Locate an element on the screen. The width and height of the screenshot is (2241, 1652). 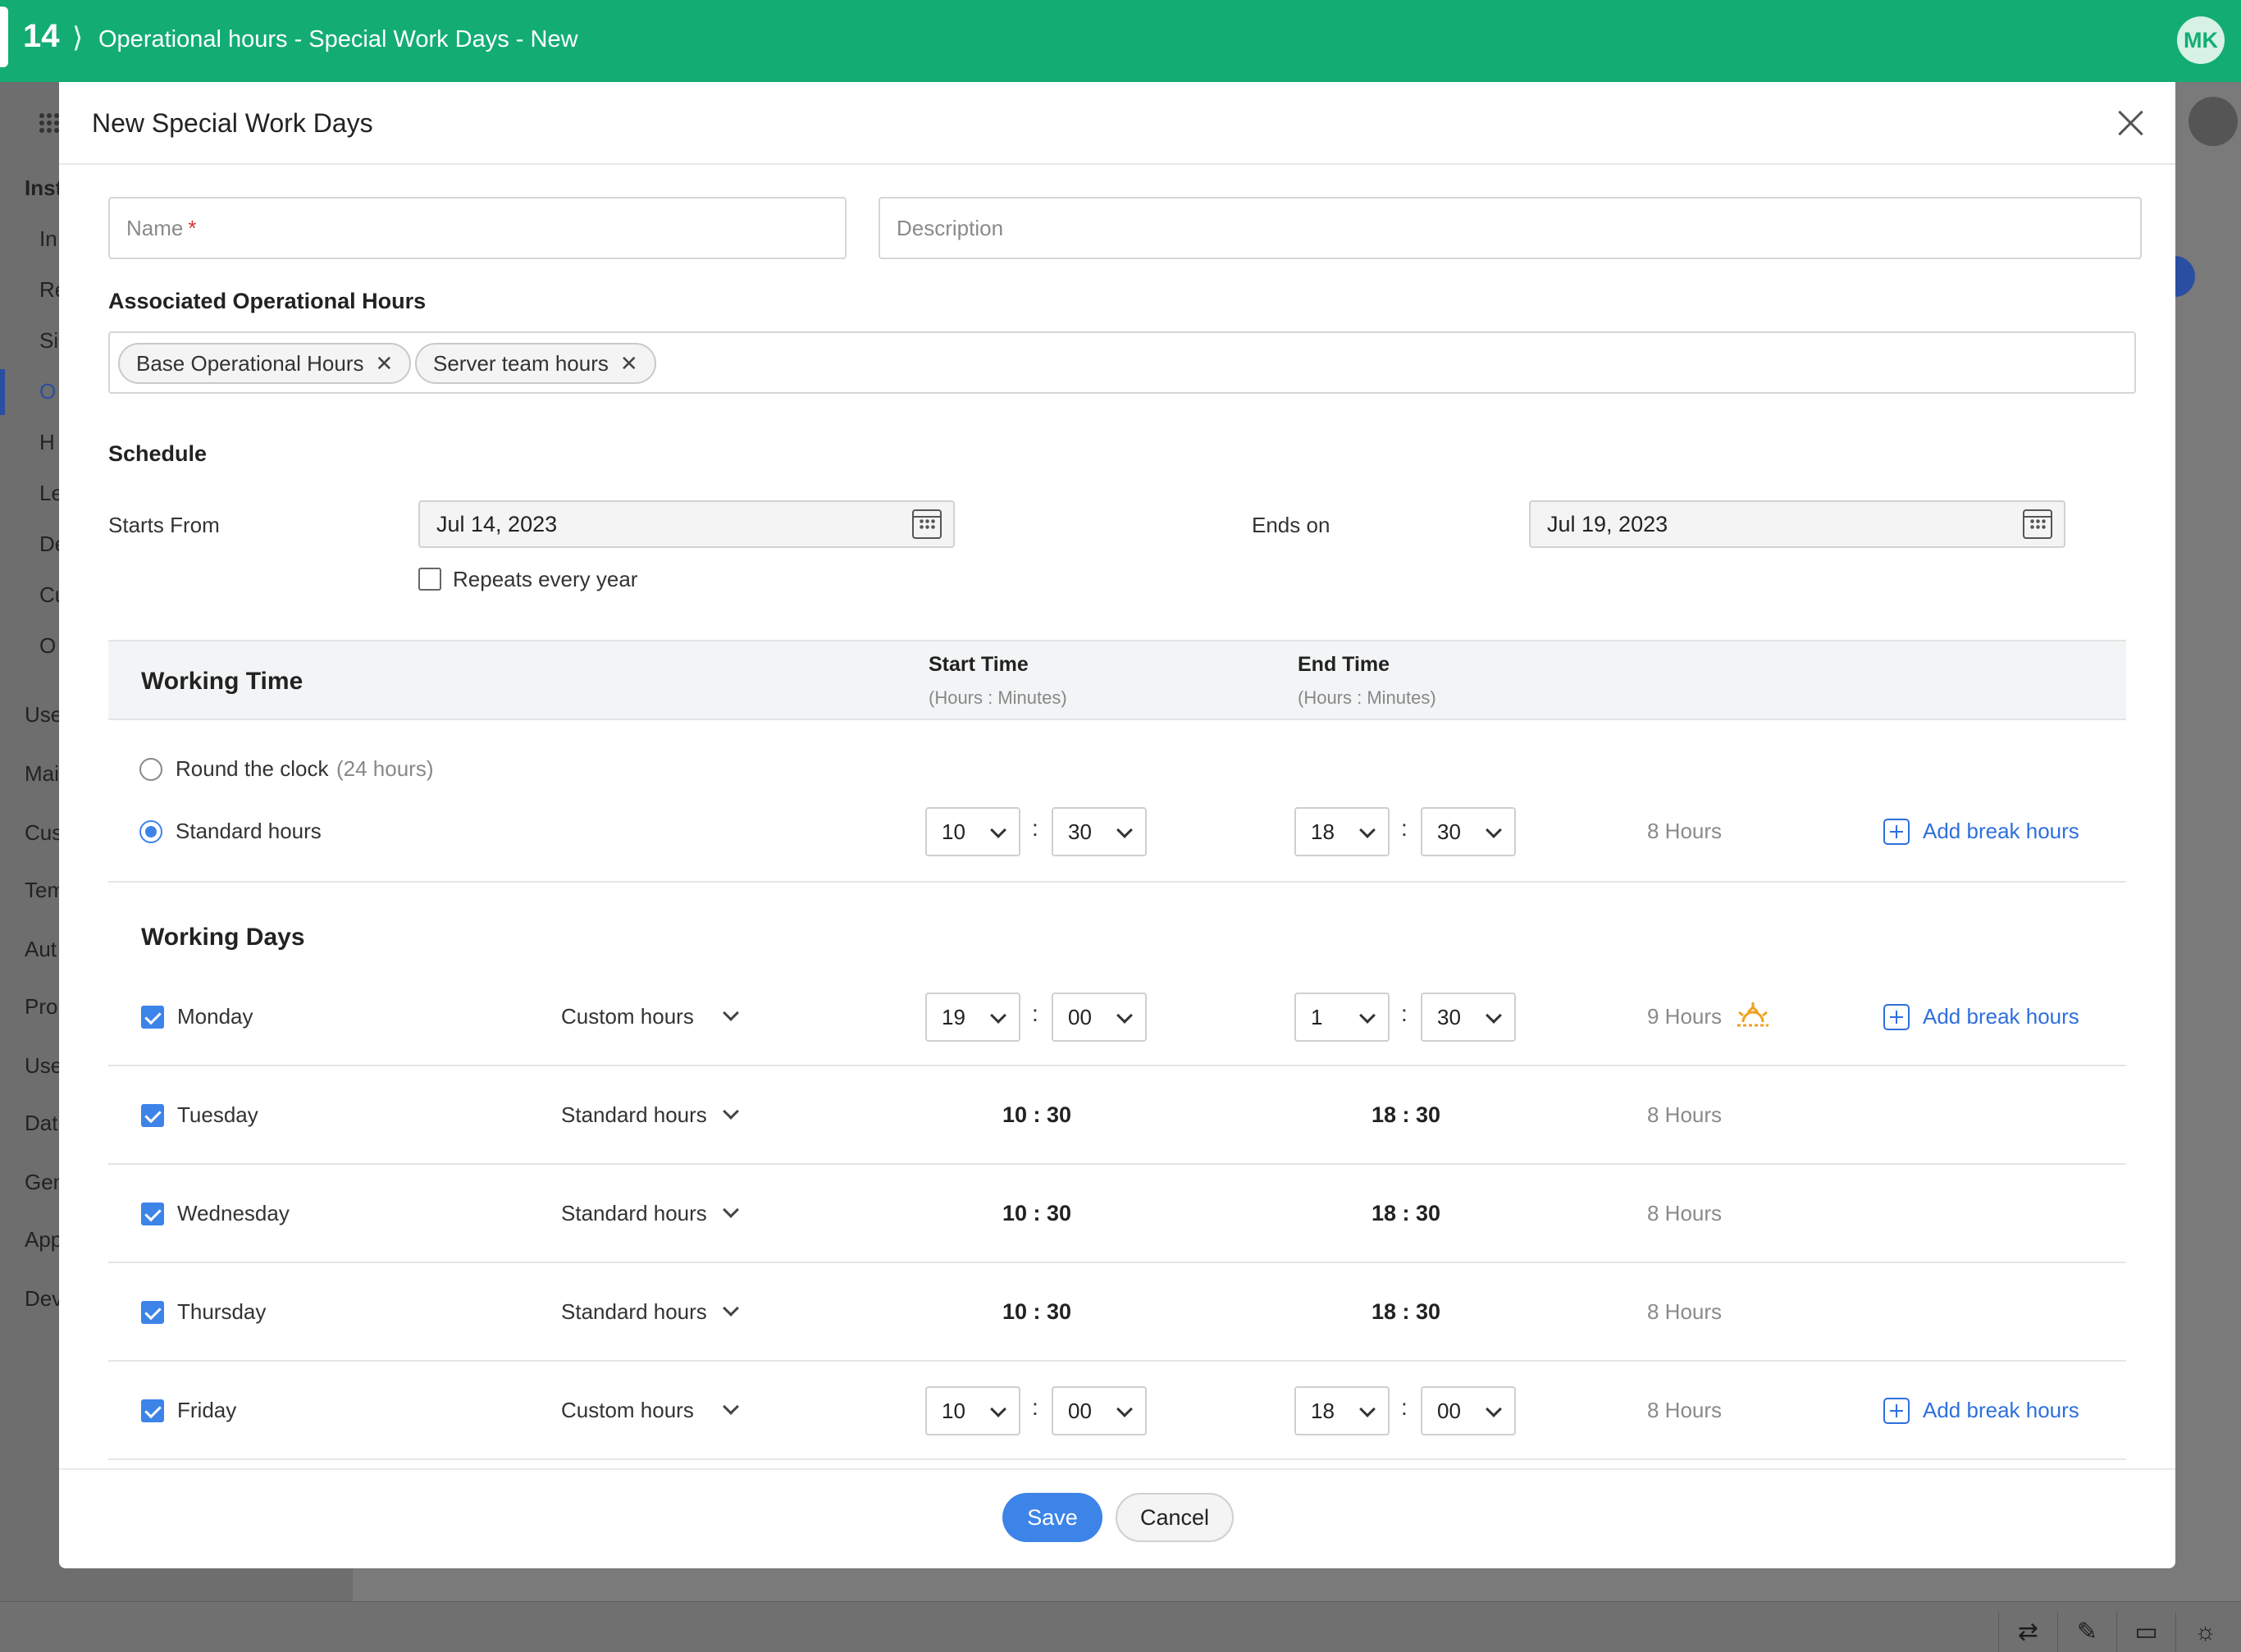
sidebar-item: Use is located at coordinates (44, 714).